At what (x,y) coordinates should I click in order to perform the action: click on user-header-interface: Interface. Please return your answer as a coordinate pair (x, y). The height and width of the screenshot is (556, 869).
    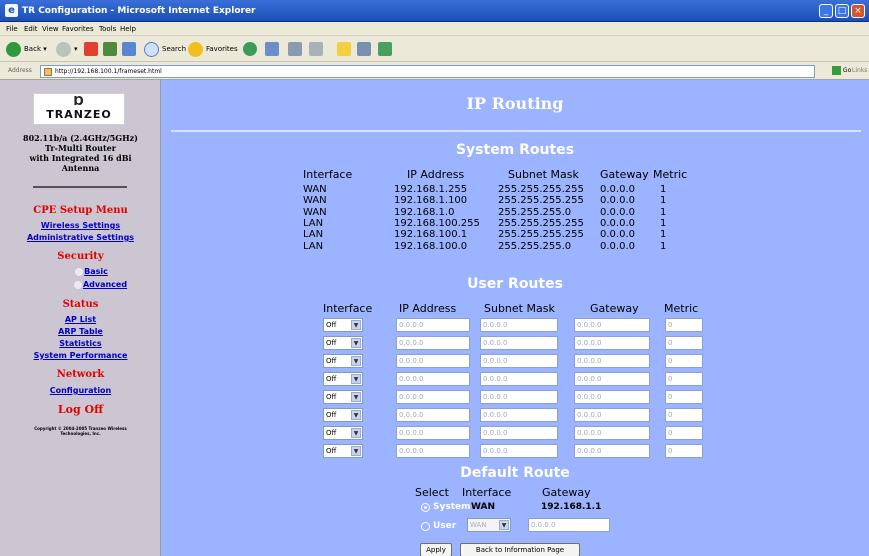
    Looking at the image, I should click on (348, 308).